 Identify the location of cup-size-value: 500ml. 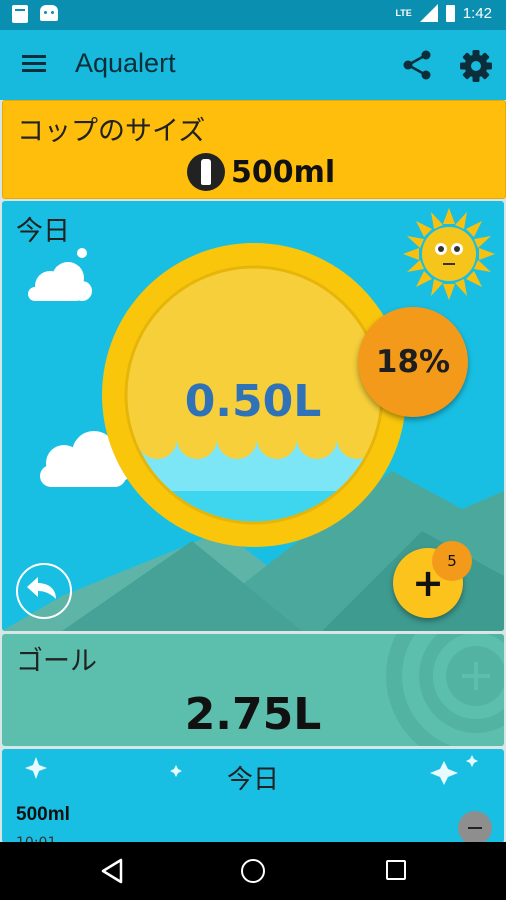
(261, 172).